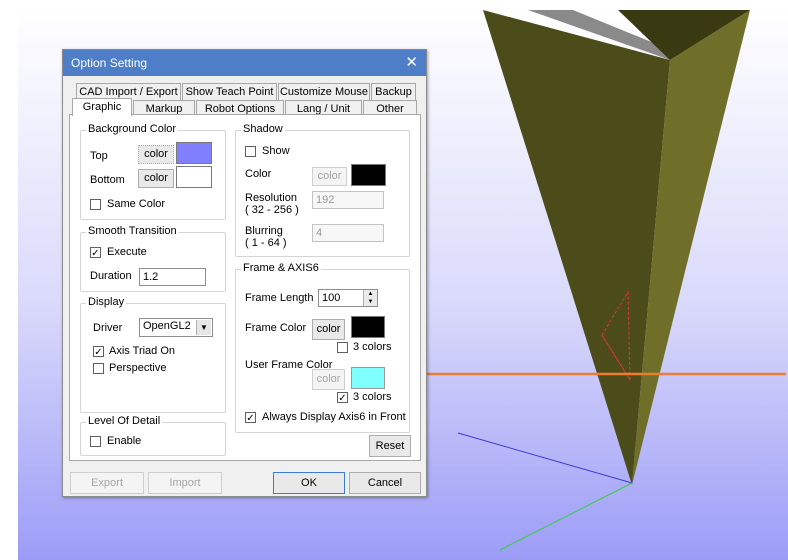 Image resolution: width=788 pixels, height=560 pixels. What do you see at coordinates (194, 153) in the screenshot?
I see `top-color-swatch` at bounding box center [194, 153].